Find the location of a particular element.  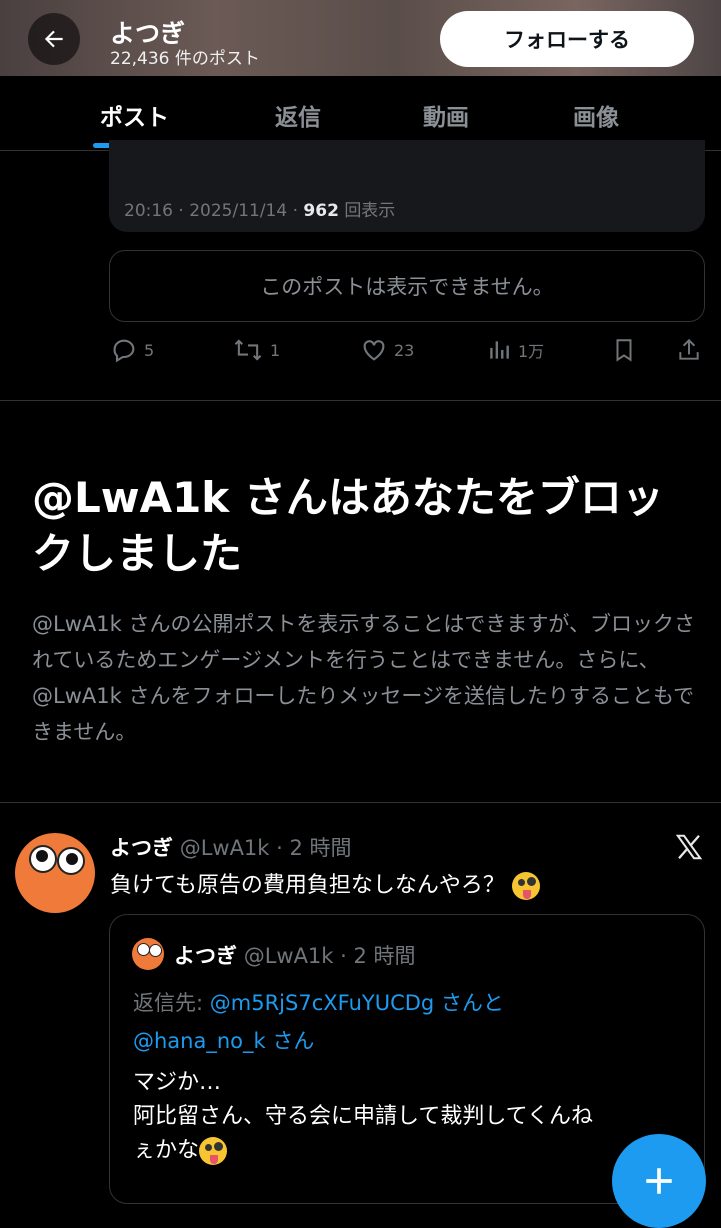

back-button is located at coordinates (54, 39).